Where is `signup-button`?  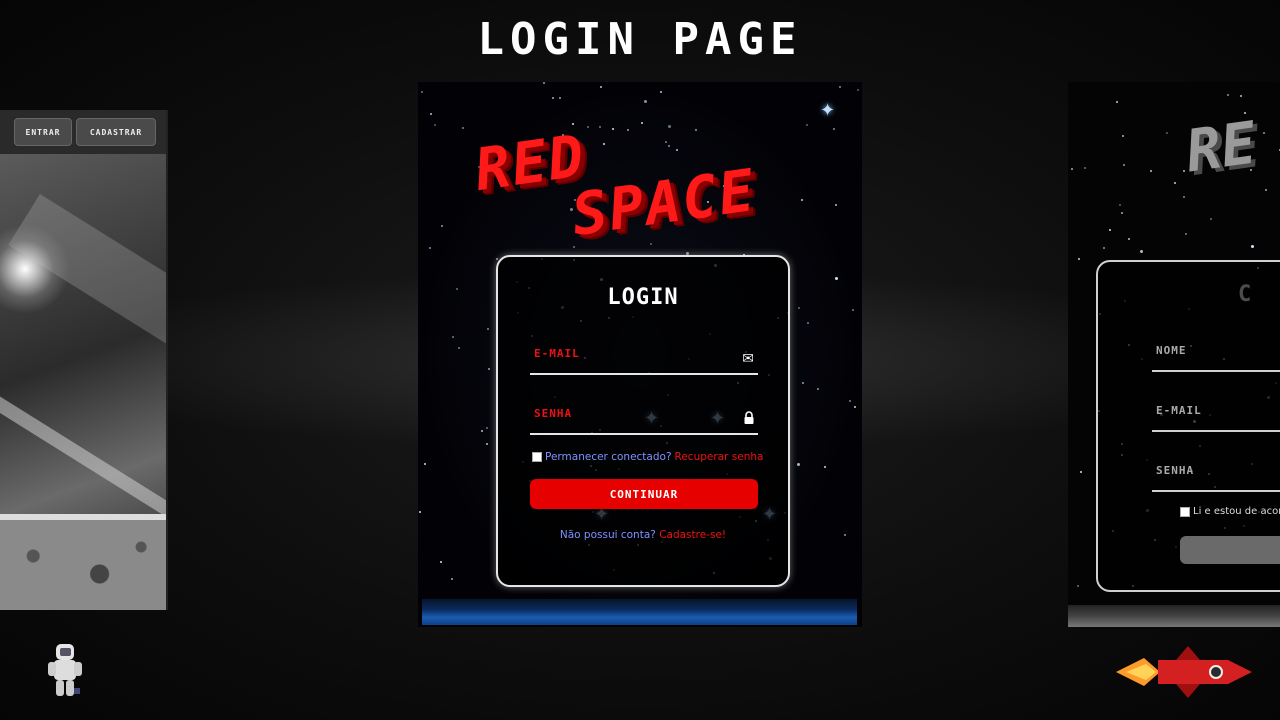 signup-button is located at coordinates (1230, 550).